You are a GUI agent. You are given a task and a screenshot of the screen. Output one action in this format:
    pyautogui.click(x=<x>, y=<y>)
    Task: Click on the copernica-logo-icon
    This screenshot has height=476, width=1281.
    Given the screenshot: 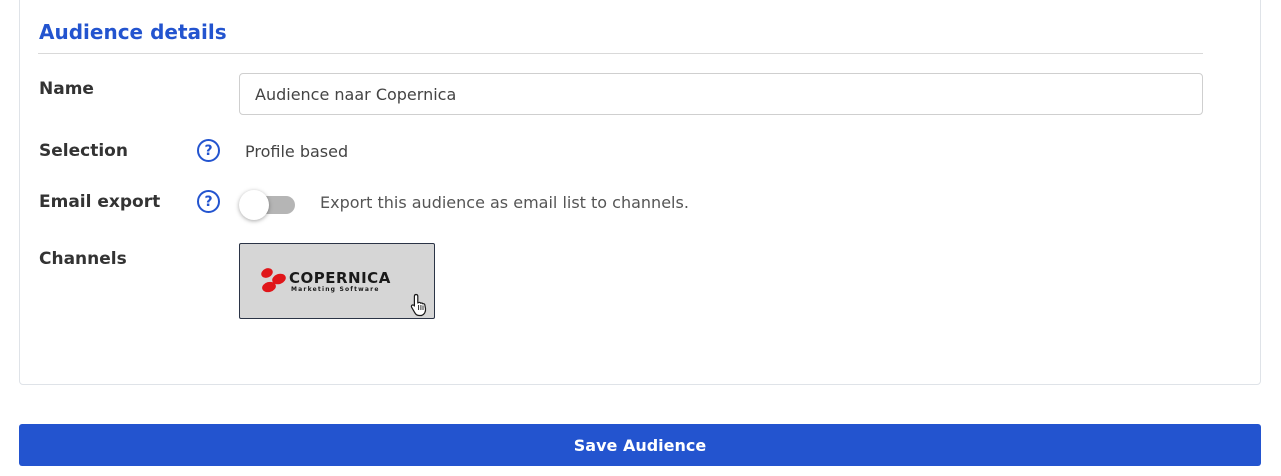 What is the action you would take?
    pyautogui.click(x=273, y=280)
    